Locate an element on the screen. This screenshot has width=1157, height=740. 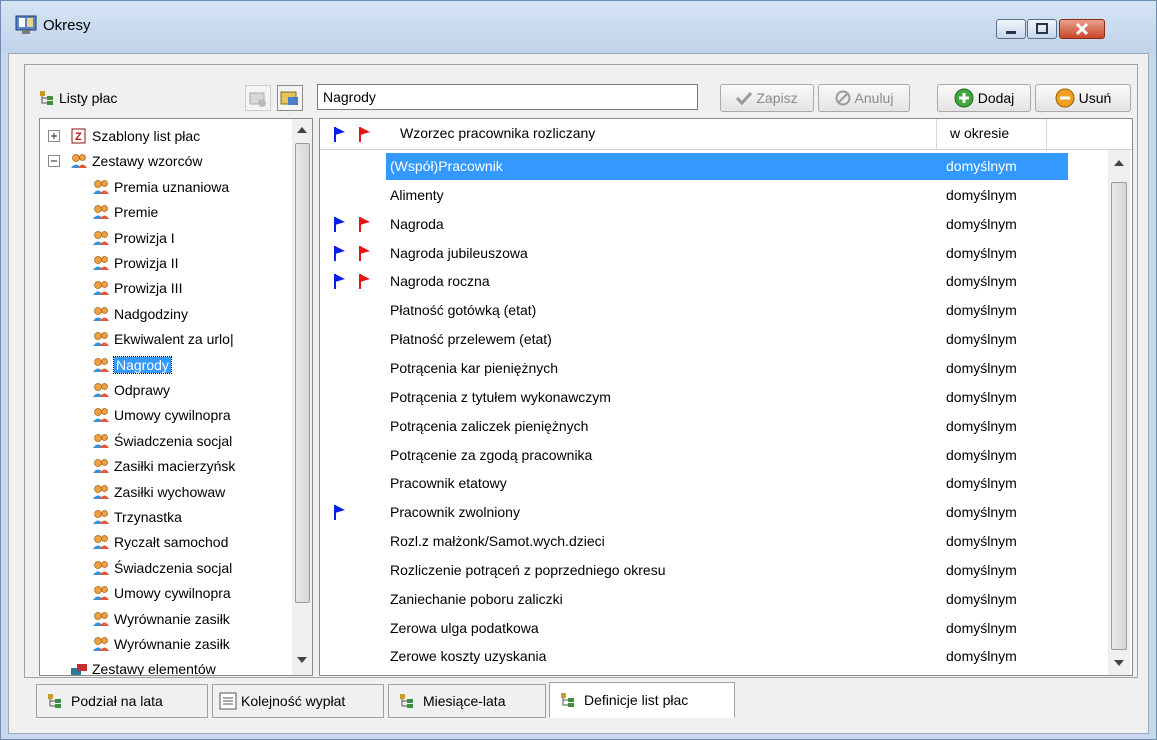
table-row: (Współ)Pracownik domyślnym is located at coordinates (715, 166).